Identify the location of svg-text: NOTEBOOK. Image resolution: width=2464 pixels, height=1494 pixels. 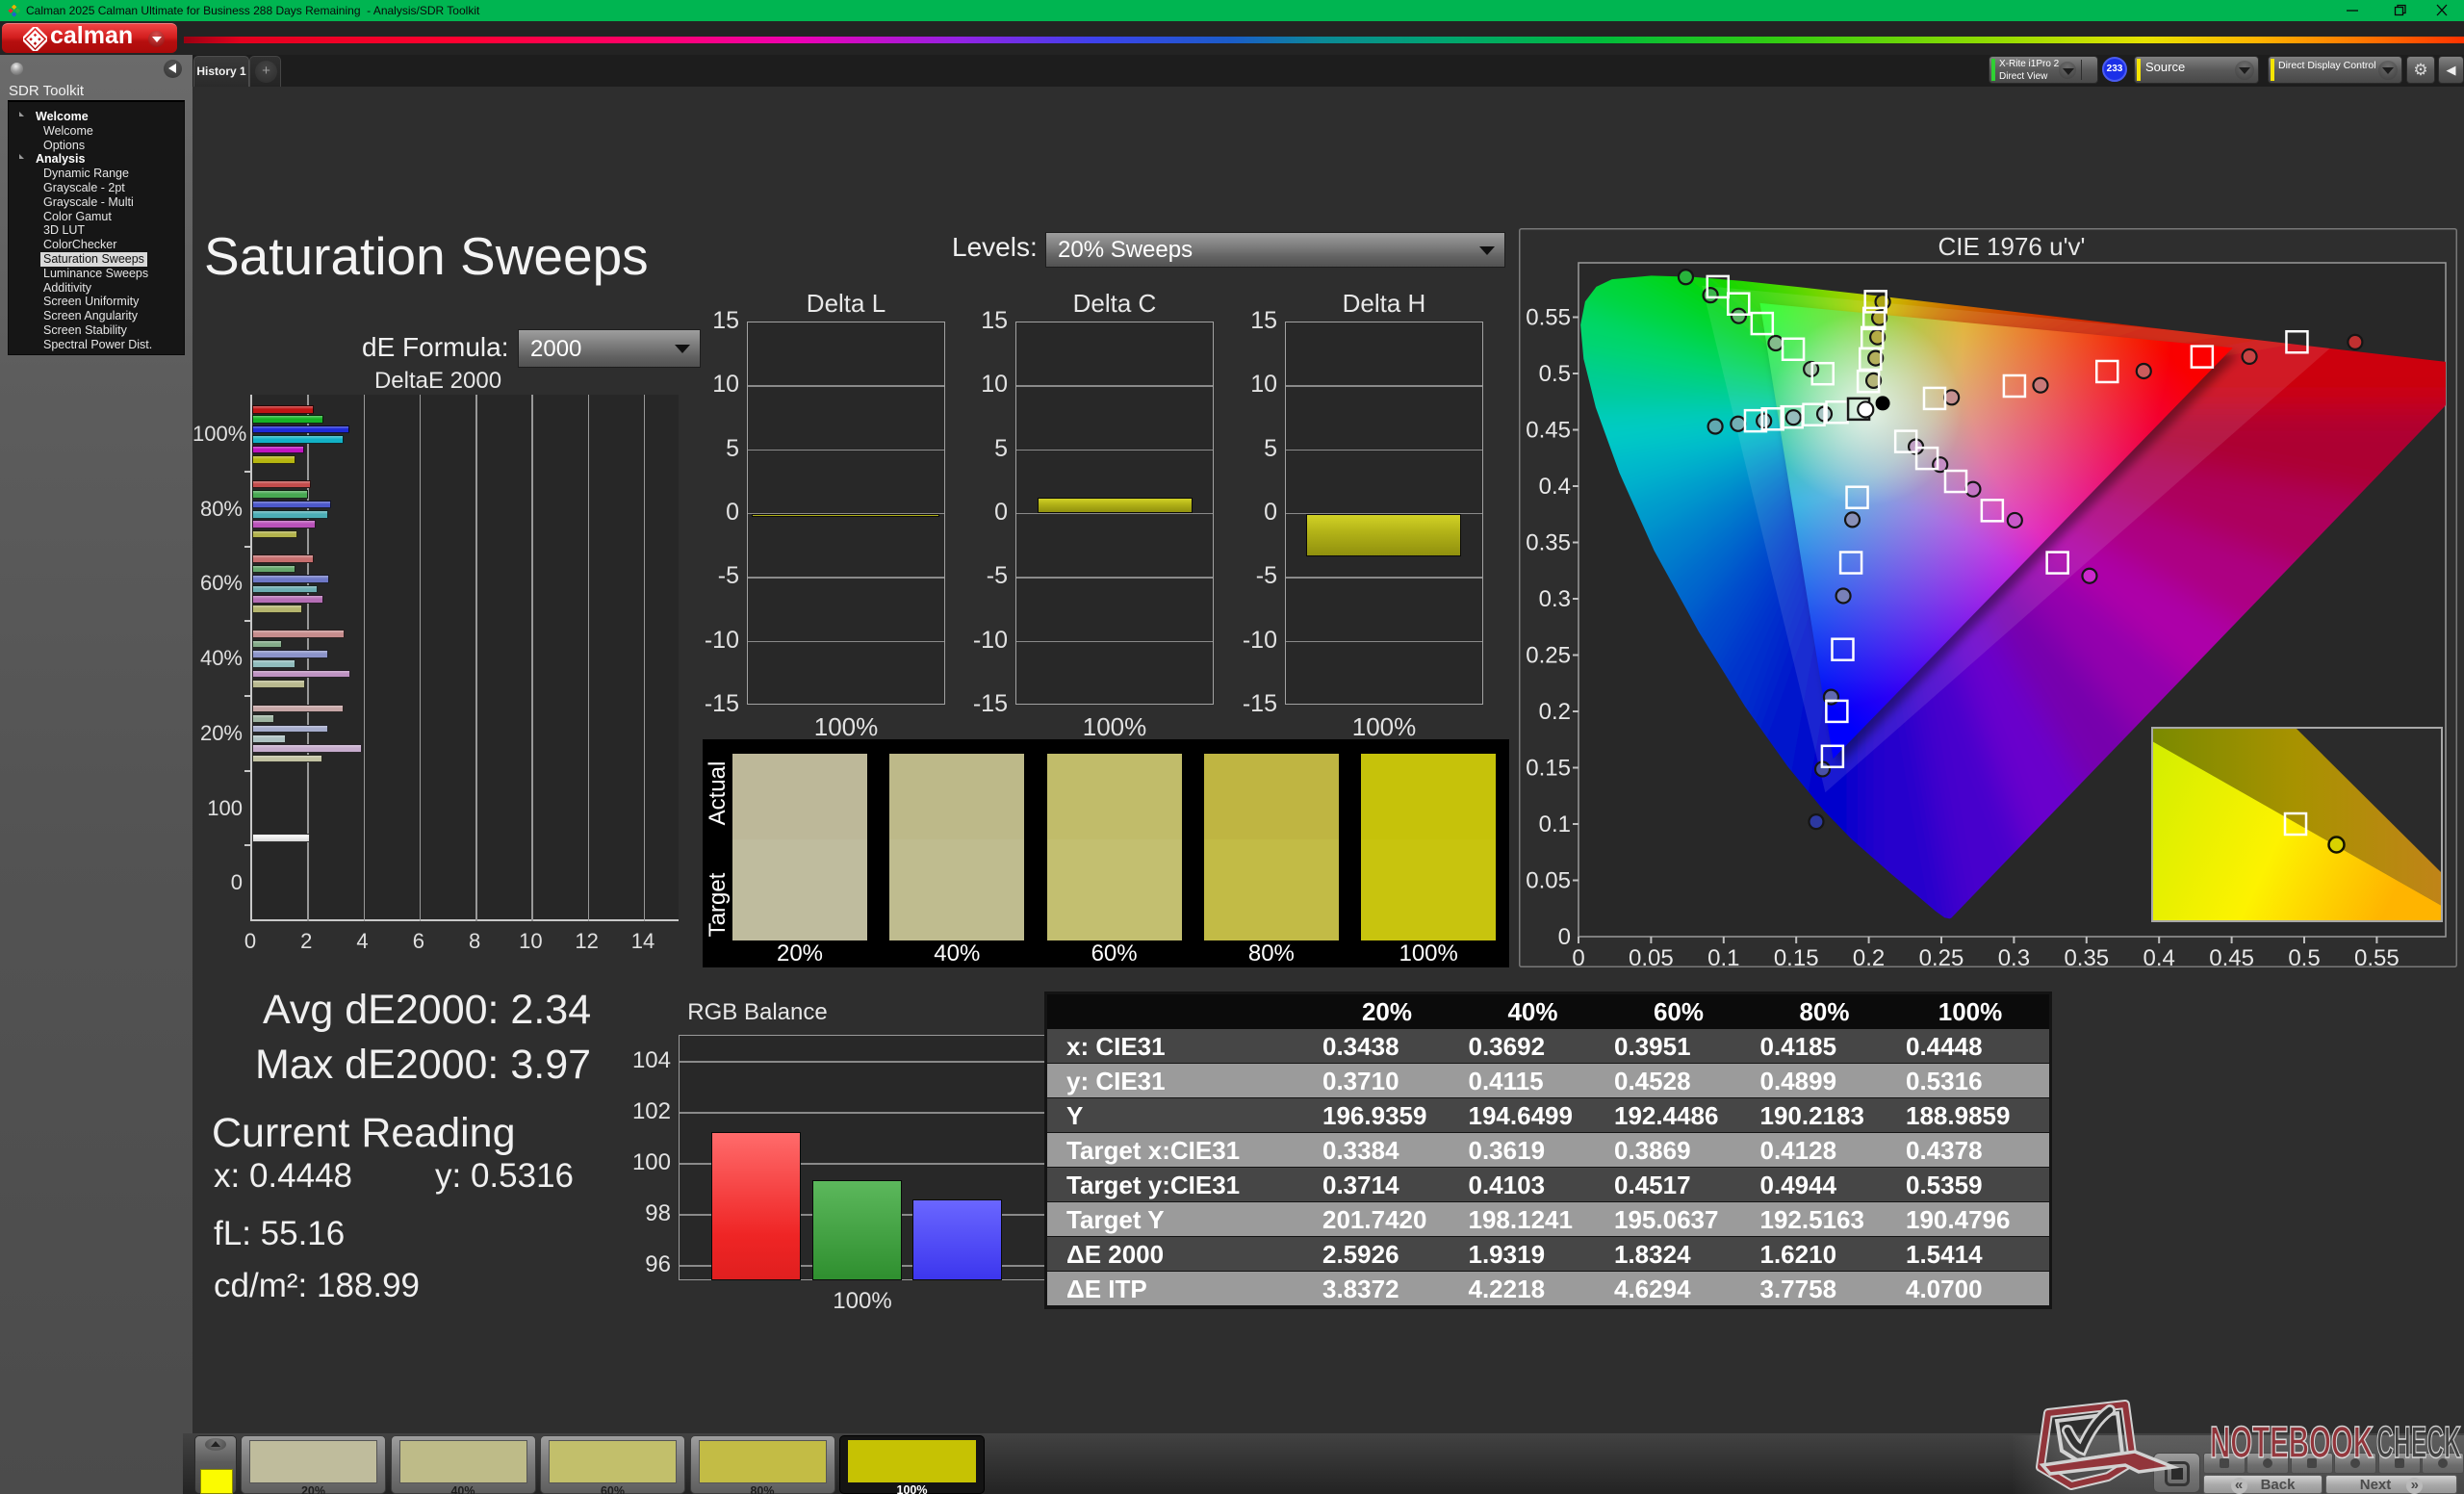
(2292, 1442).